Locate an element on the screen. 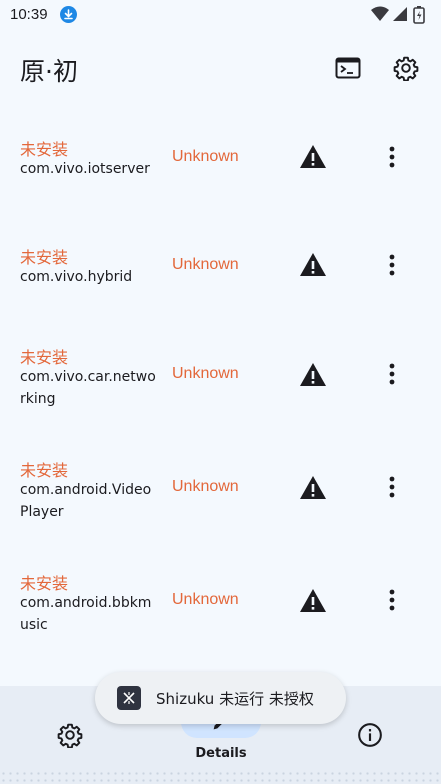 The image size is (441, 784). toast-message: Shizuku 未运行 未授权 is located at coordinates (220, 698).